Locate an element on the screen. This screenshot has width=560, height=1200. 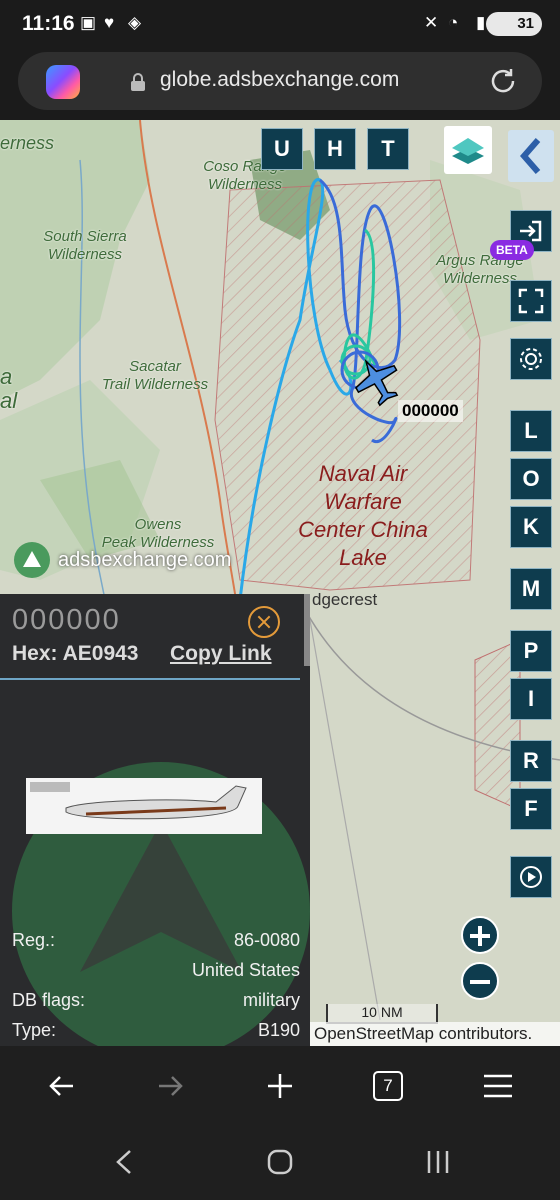
adsbx-logo-icon is located at coordinates (32, 560).